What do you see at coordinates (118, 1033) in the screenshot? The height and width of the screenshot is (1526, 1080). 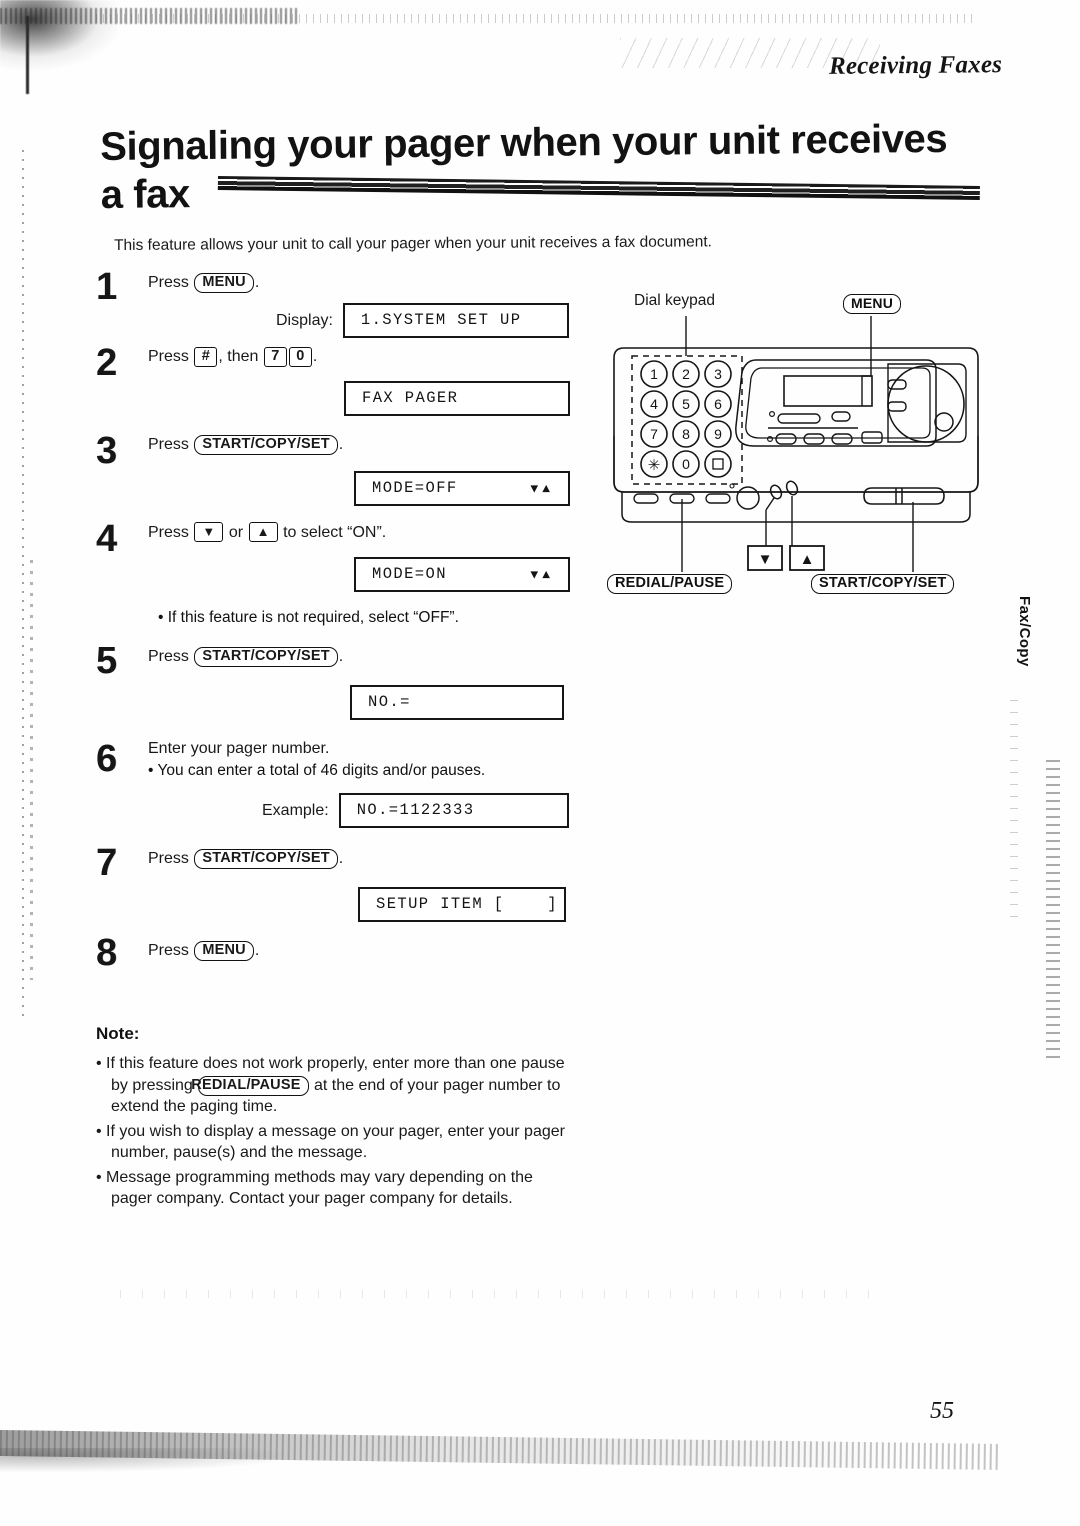 I see `note-title: Note:` at bounding box center [118, 1033].